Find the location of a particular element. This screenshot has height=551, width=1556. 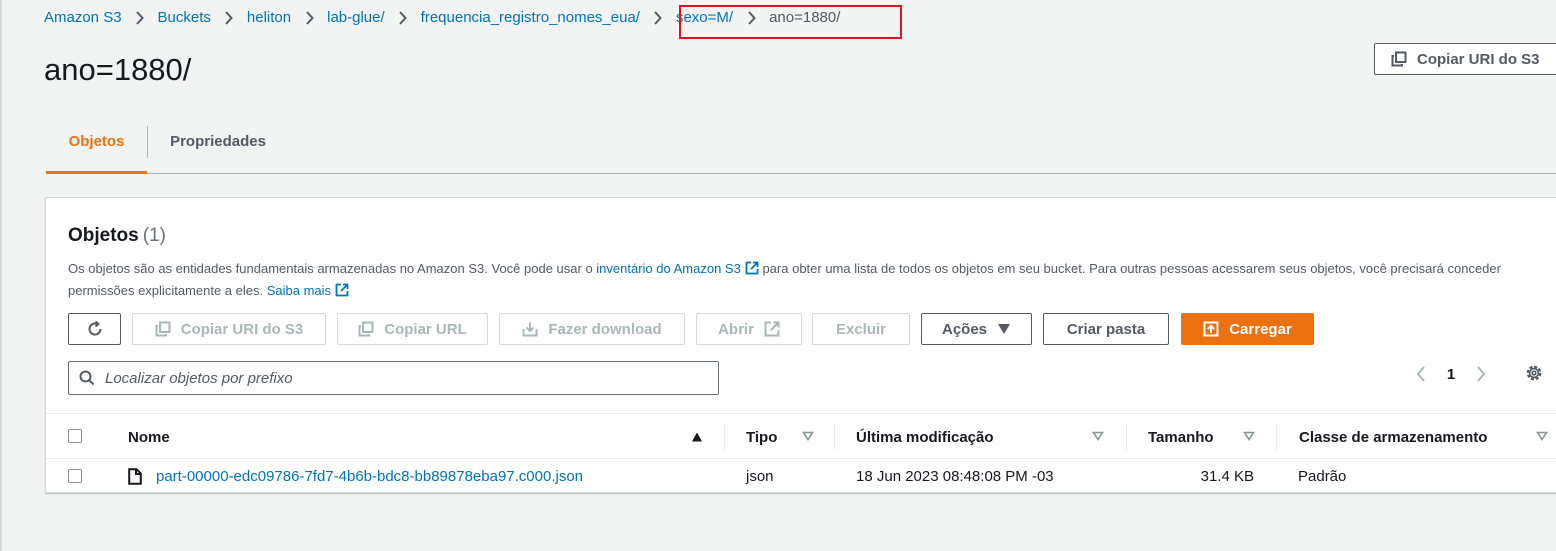

objects-count: (1) is located at coordinates (154, 235).